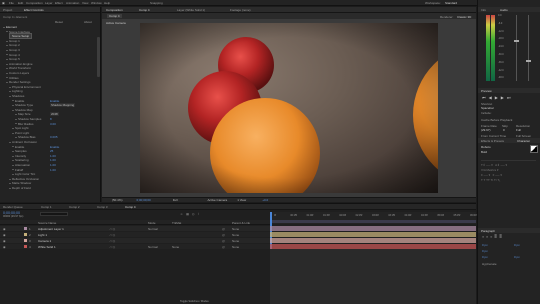  I want to click on effect-property-row: Spot Light, so click(20, 128).